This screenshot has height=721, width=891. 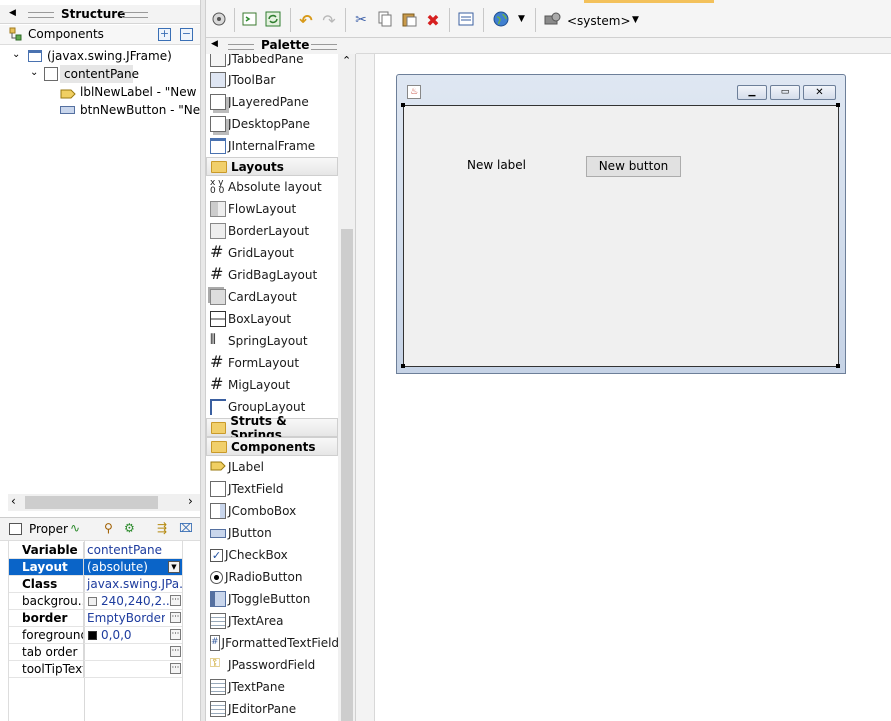 What do you see at coordinates (599, 21) in the screenshot?
I see `look-and-feel-label: <system>` at bounding box center [599, 21].